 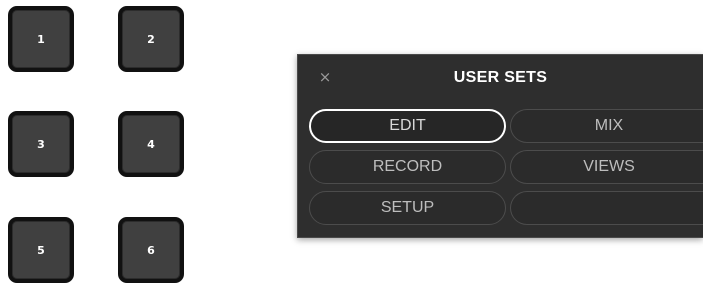 I want to click on panel-title: USER SETS, so click(x=500, y=77).